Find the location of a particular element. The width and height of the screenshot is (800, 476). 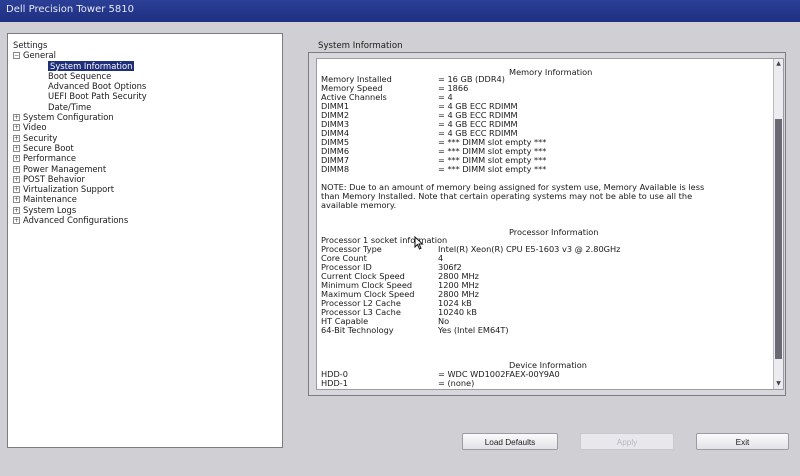

tree-label: Video is located at coordinates (35, 127).